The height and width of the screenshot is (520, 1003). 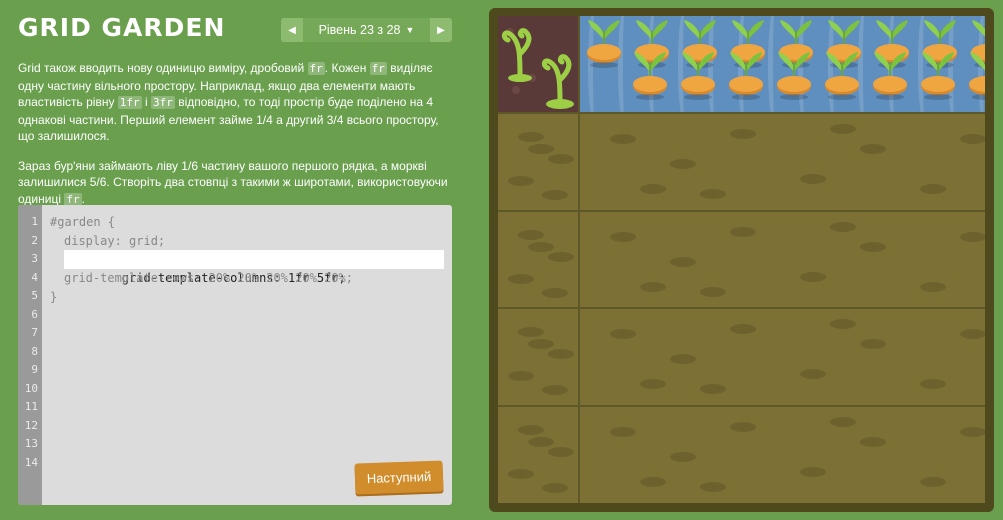 I want to click on line-number: 10, so click(x=31, y=388).